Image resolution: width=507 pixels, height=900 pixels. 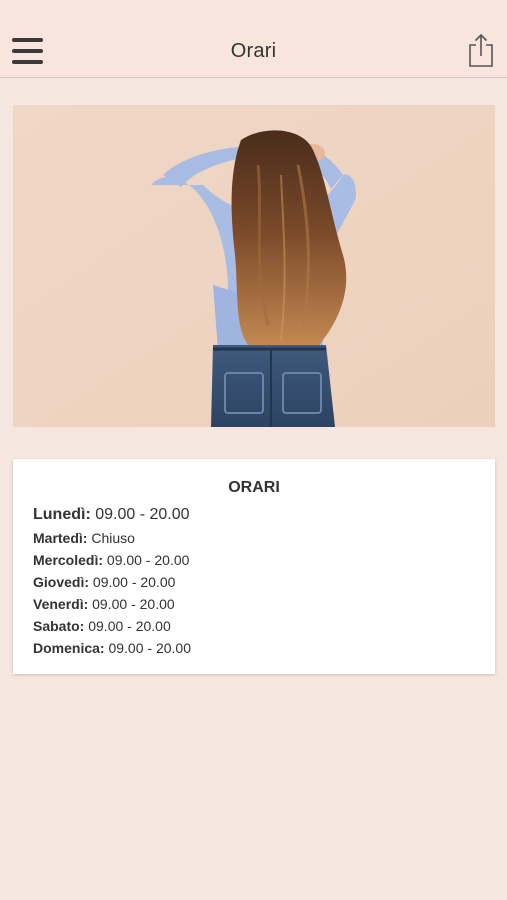 I want to click on share-icon, so click(x=481, y=50).